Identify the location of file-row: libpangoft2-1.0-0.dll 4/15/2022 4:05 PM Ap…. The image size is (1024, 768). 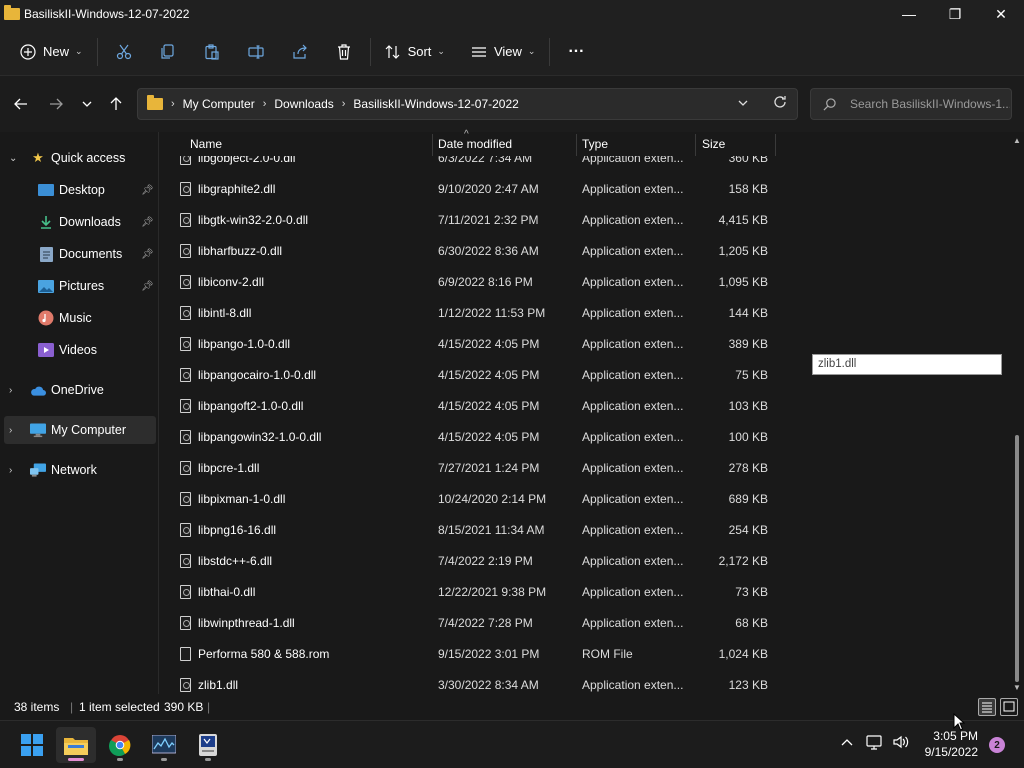
(469, 405).